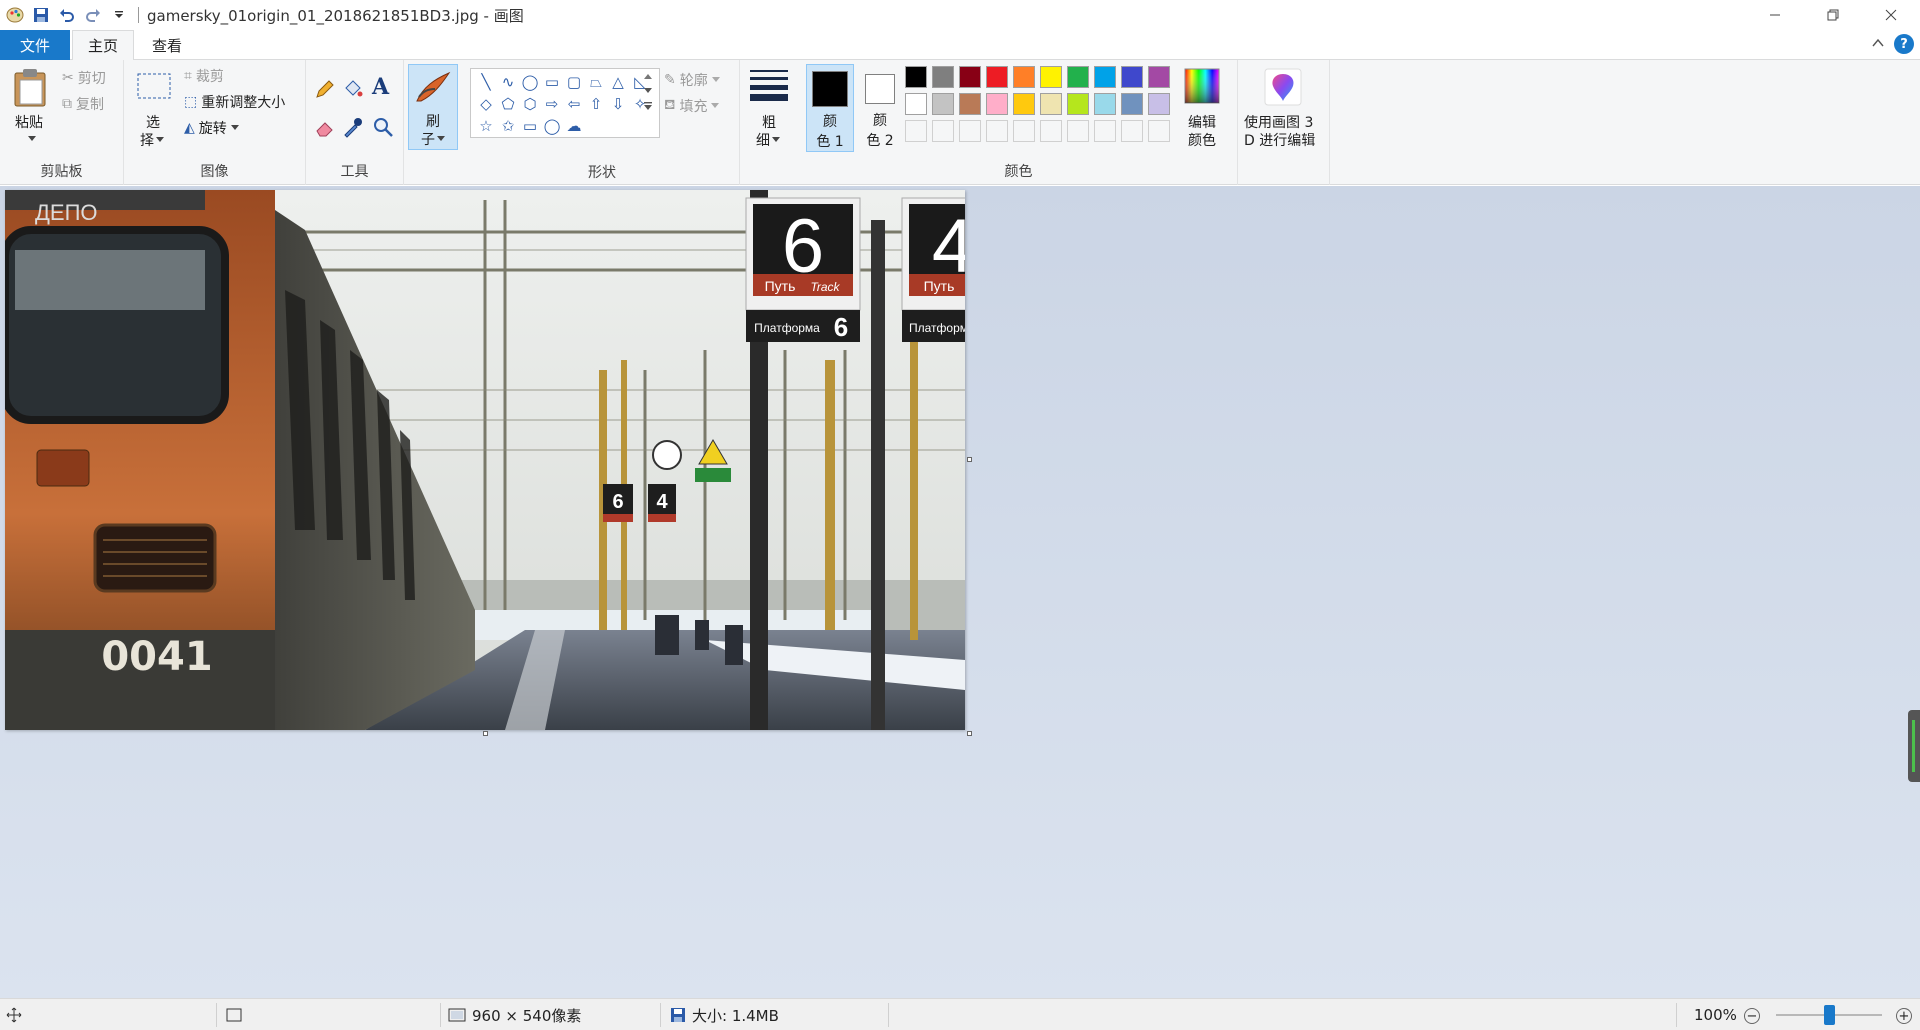 This screenshot has width=1920, height=1030. What do you see at coordinates (93, 15) in the screenshot?
I see `redo-icon` at bounding box center [93, 15].